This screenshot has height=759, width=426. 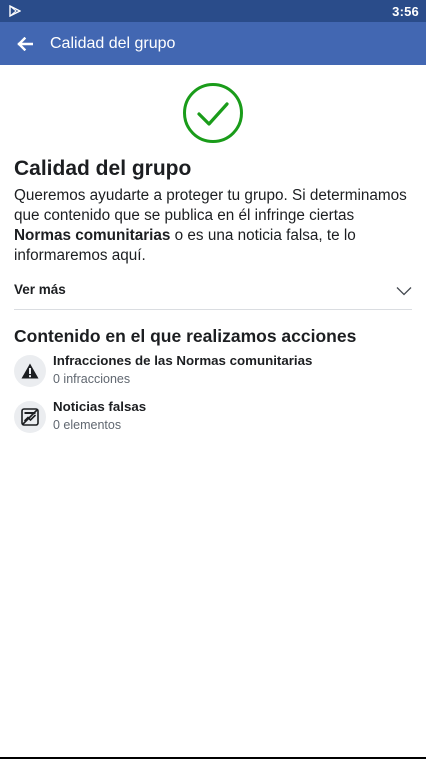 I want to click on actions-section-title: Contenido en el que realizamos acciones, so click(x=185, y=336).